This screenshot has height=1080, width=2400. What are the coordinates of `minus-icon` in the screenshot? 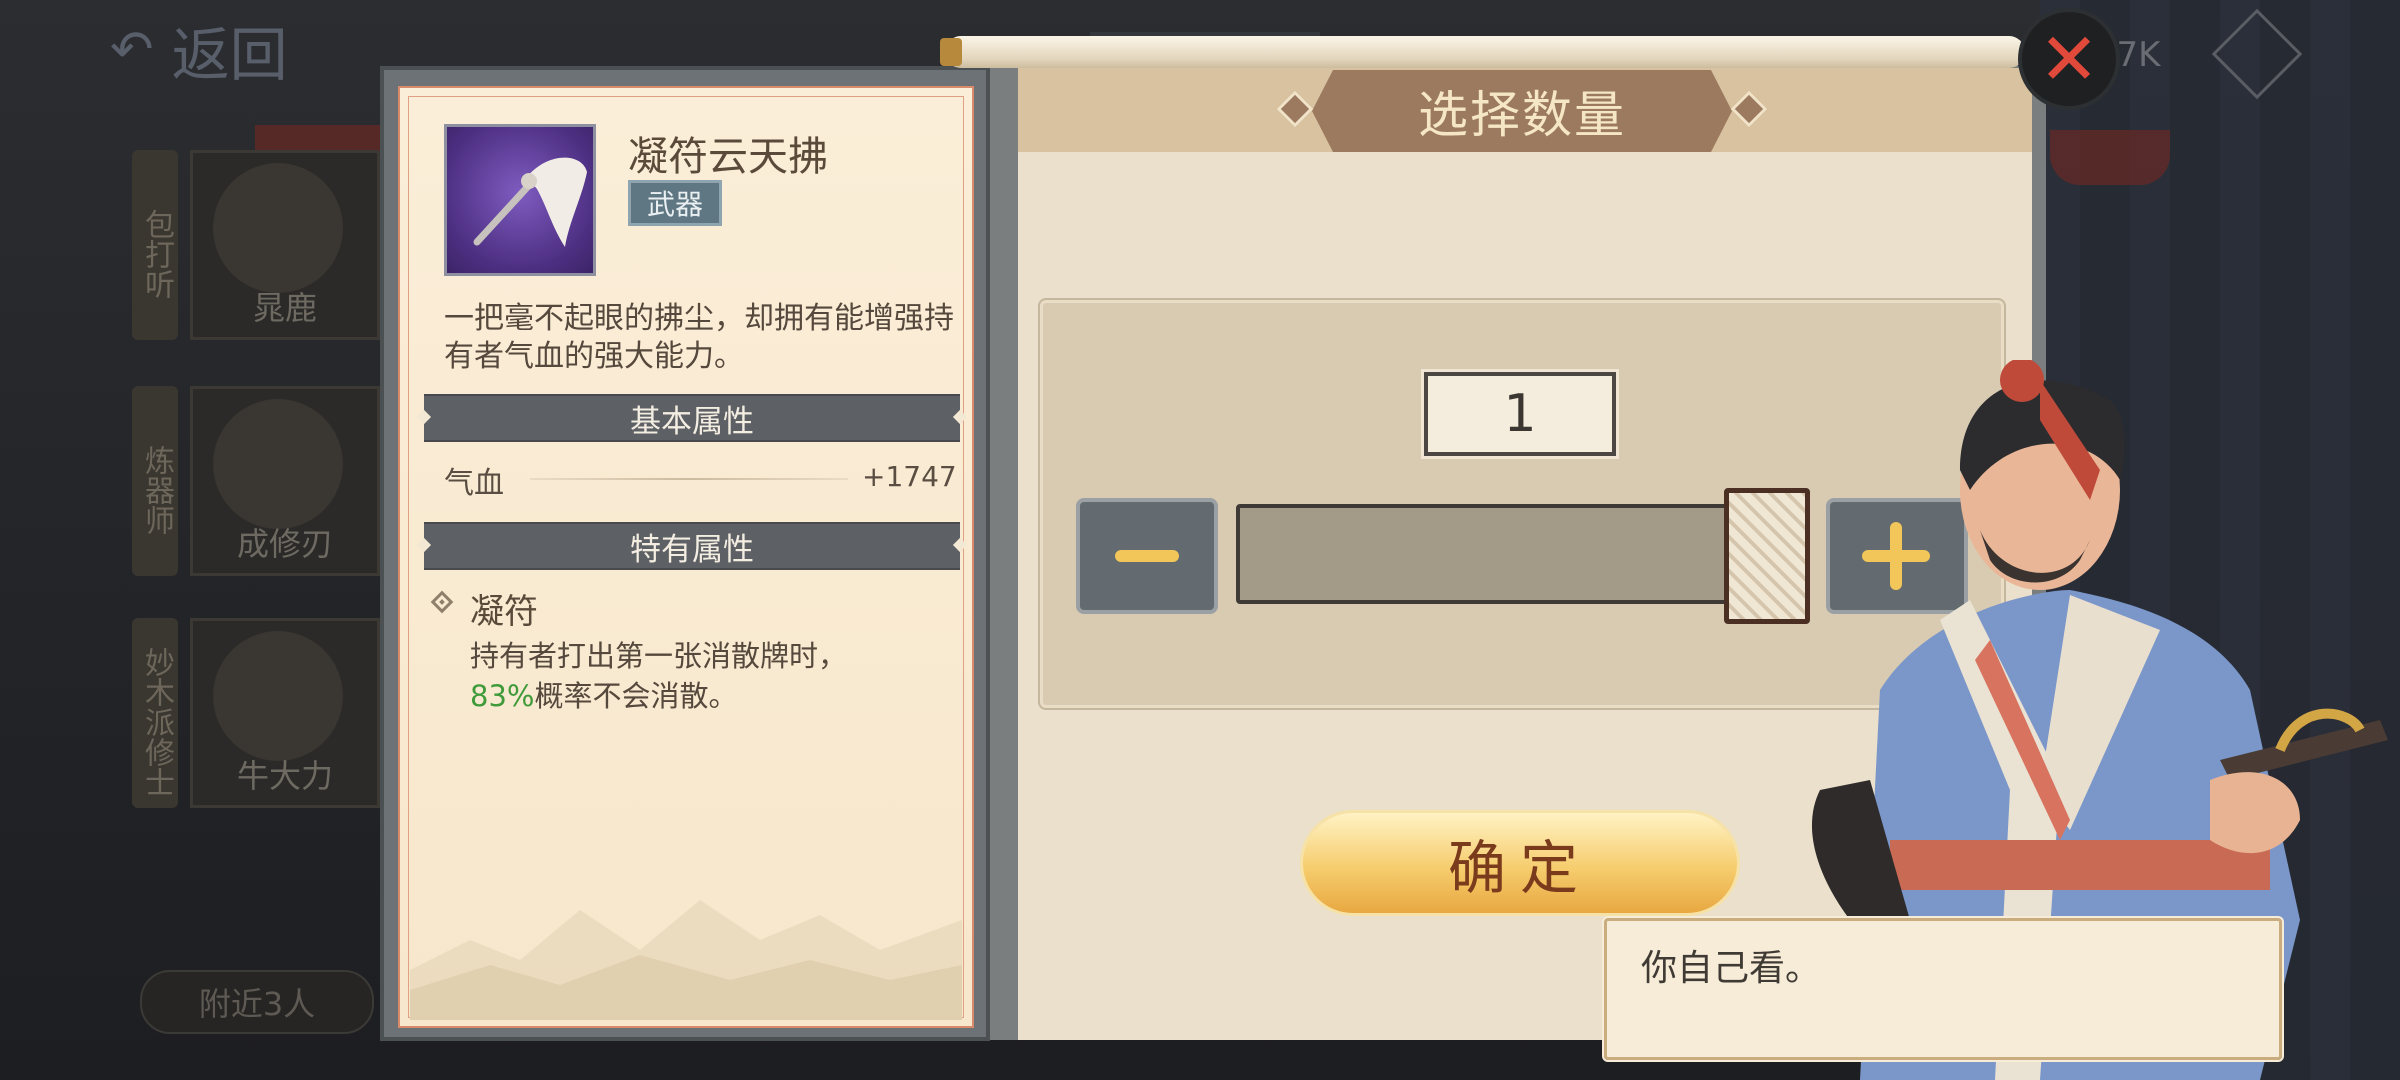 It's located at (1147, 556).